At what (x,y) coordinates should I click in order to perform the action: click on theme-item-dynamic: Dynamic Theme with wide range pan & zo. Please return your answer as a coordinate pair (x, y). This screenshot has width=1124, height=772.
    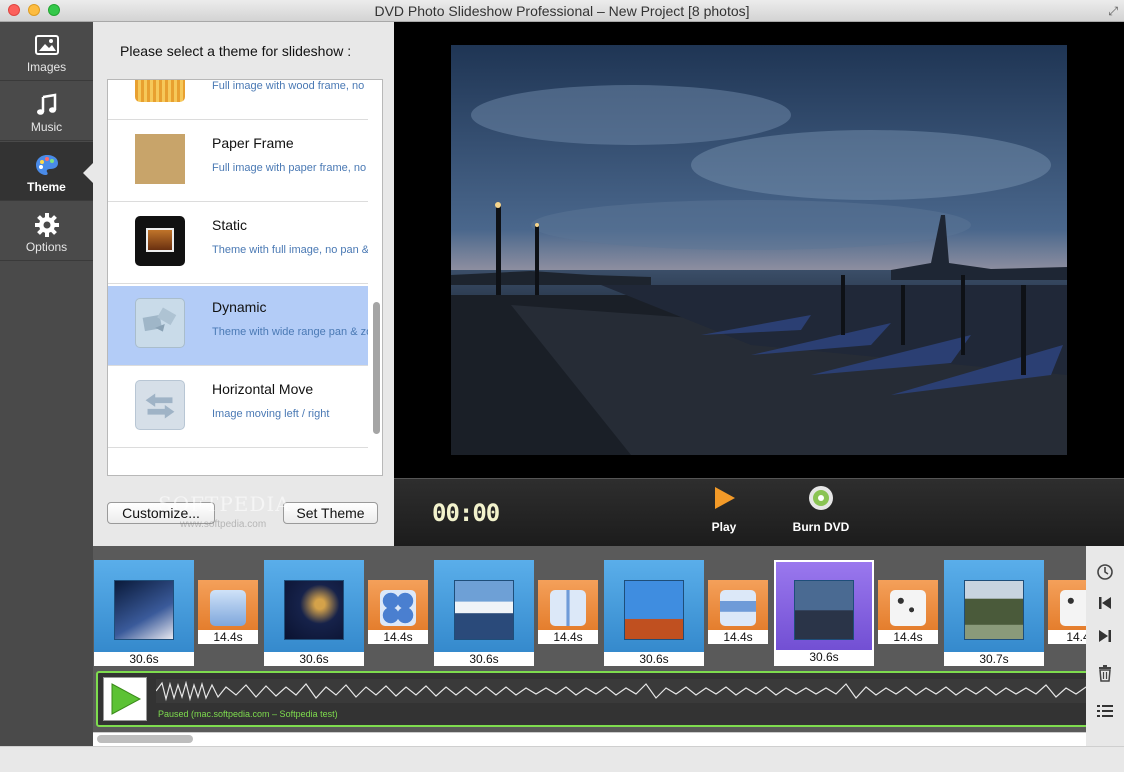
    Looking at the image, I should click on (238, 326).